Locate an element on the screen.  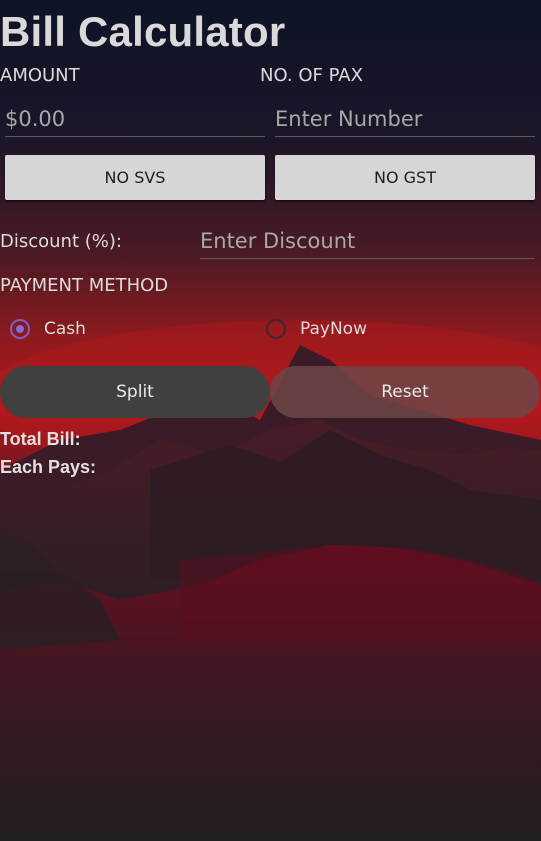
radio-unselected-icon is located at coordinates (276, 329).